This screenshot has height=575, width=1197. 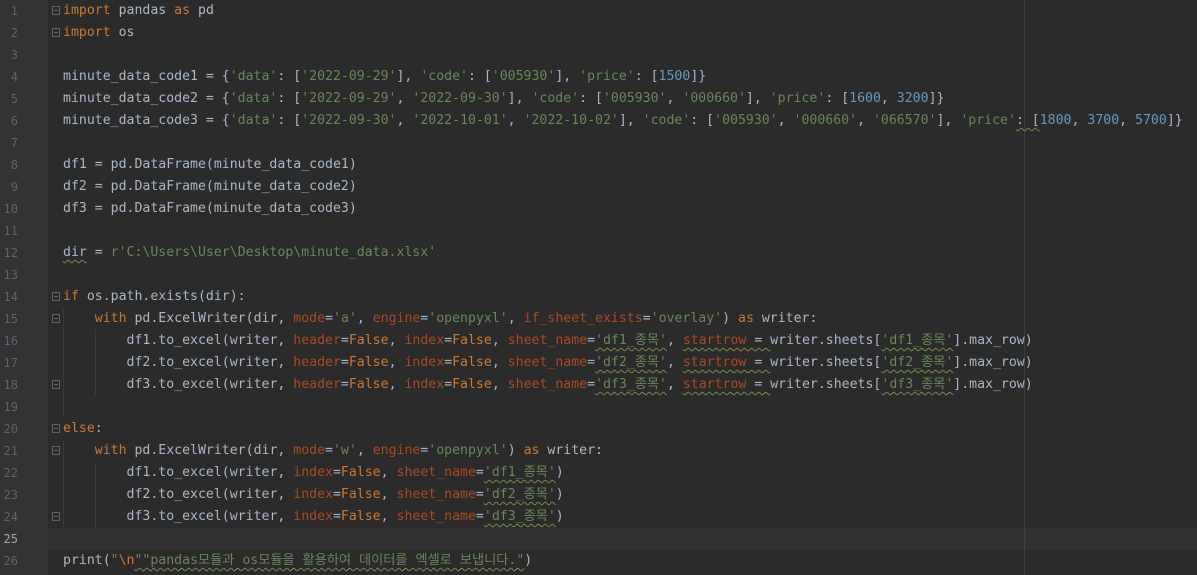 I want to click on code-line: 20 else:, so click(x=598, y=429).